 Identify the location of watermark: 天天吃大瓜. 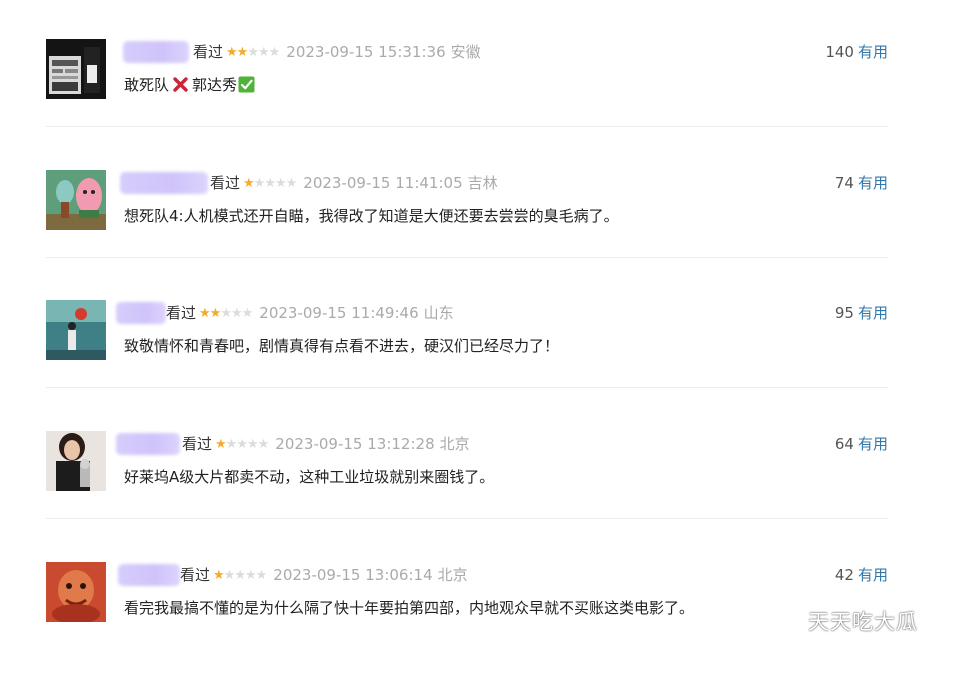
(863, 622).